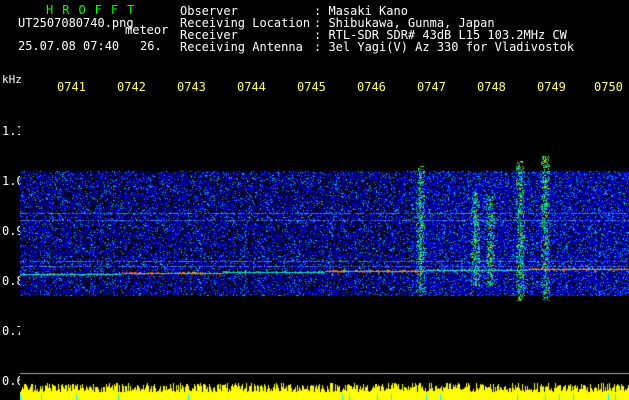 The width and height of the screenshot is (629, 400). Describe the element at coordinates (12, 79) in the screenshot. I see `unit-label: kHz` at that location.